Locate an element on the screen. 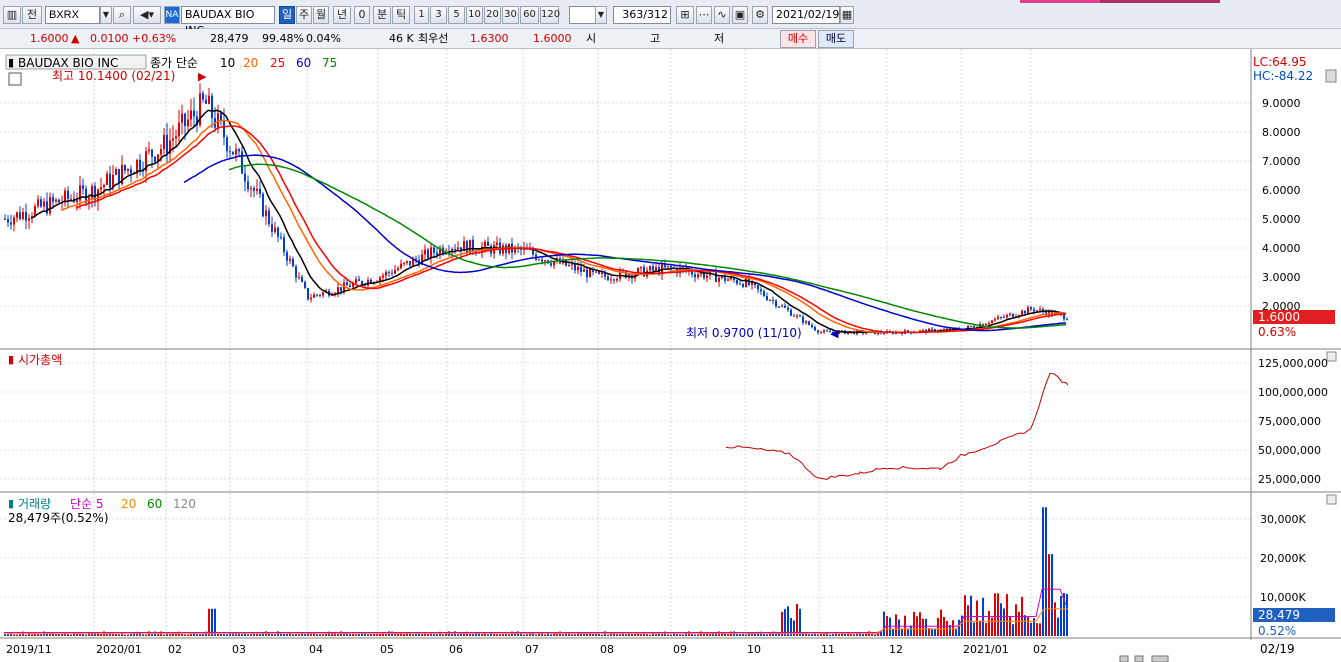  x-axis-label: 2020/01 is located at coordinates (119, 649).